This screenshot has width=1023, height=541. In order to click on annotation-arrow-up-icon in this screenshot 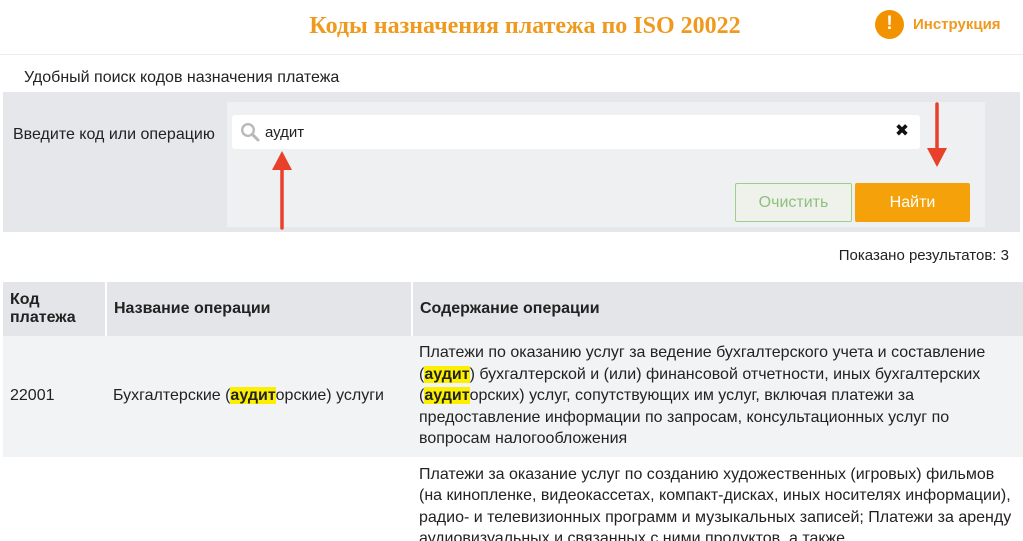, I will do `click(282, 190)`.